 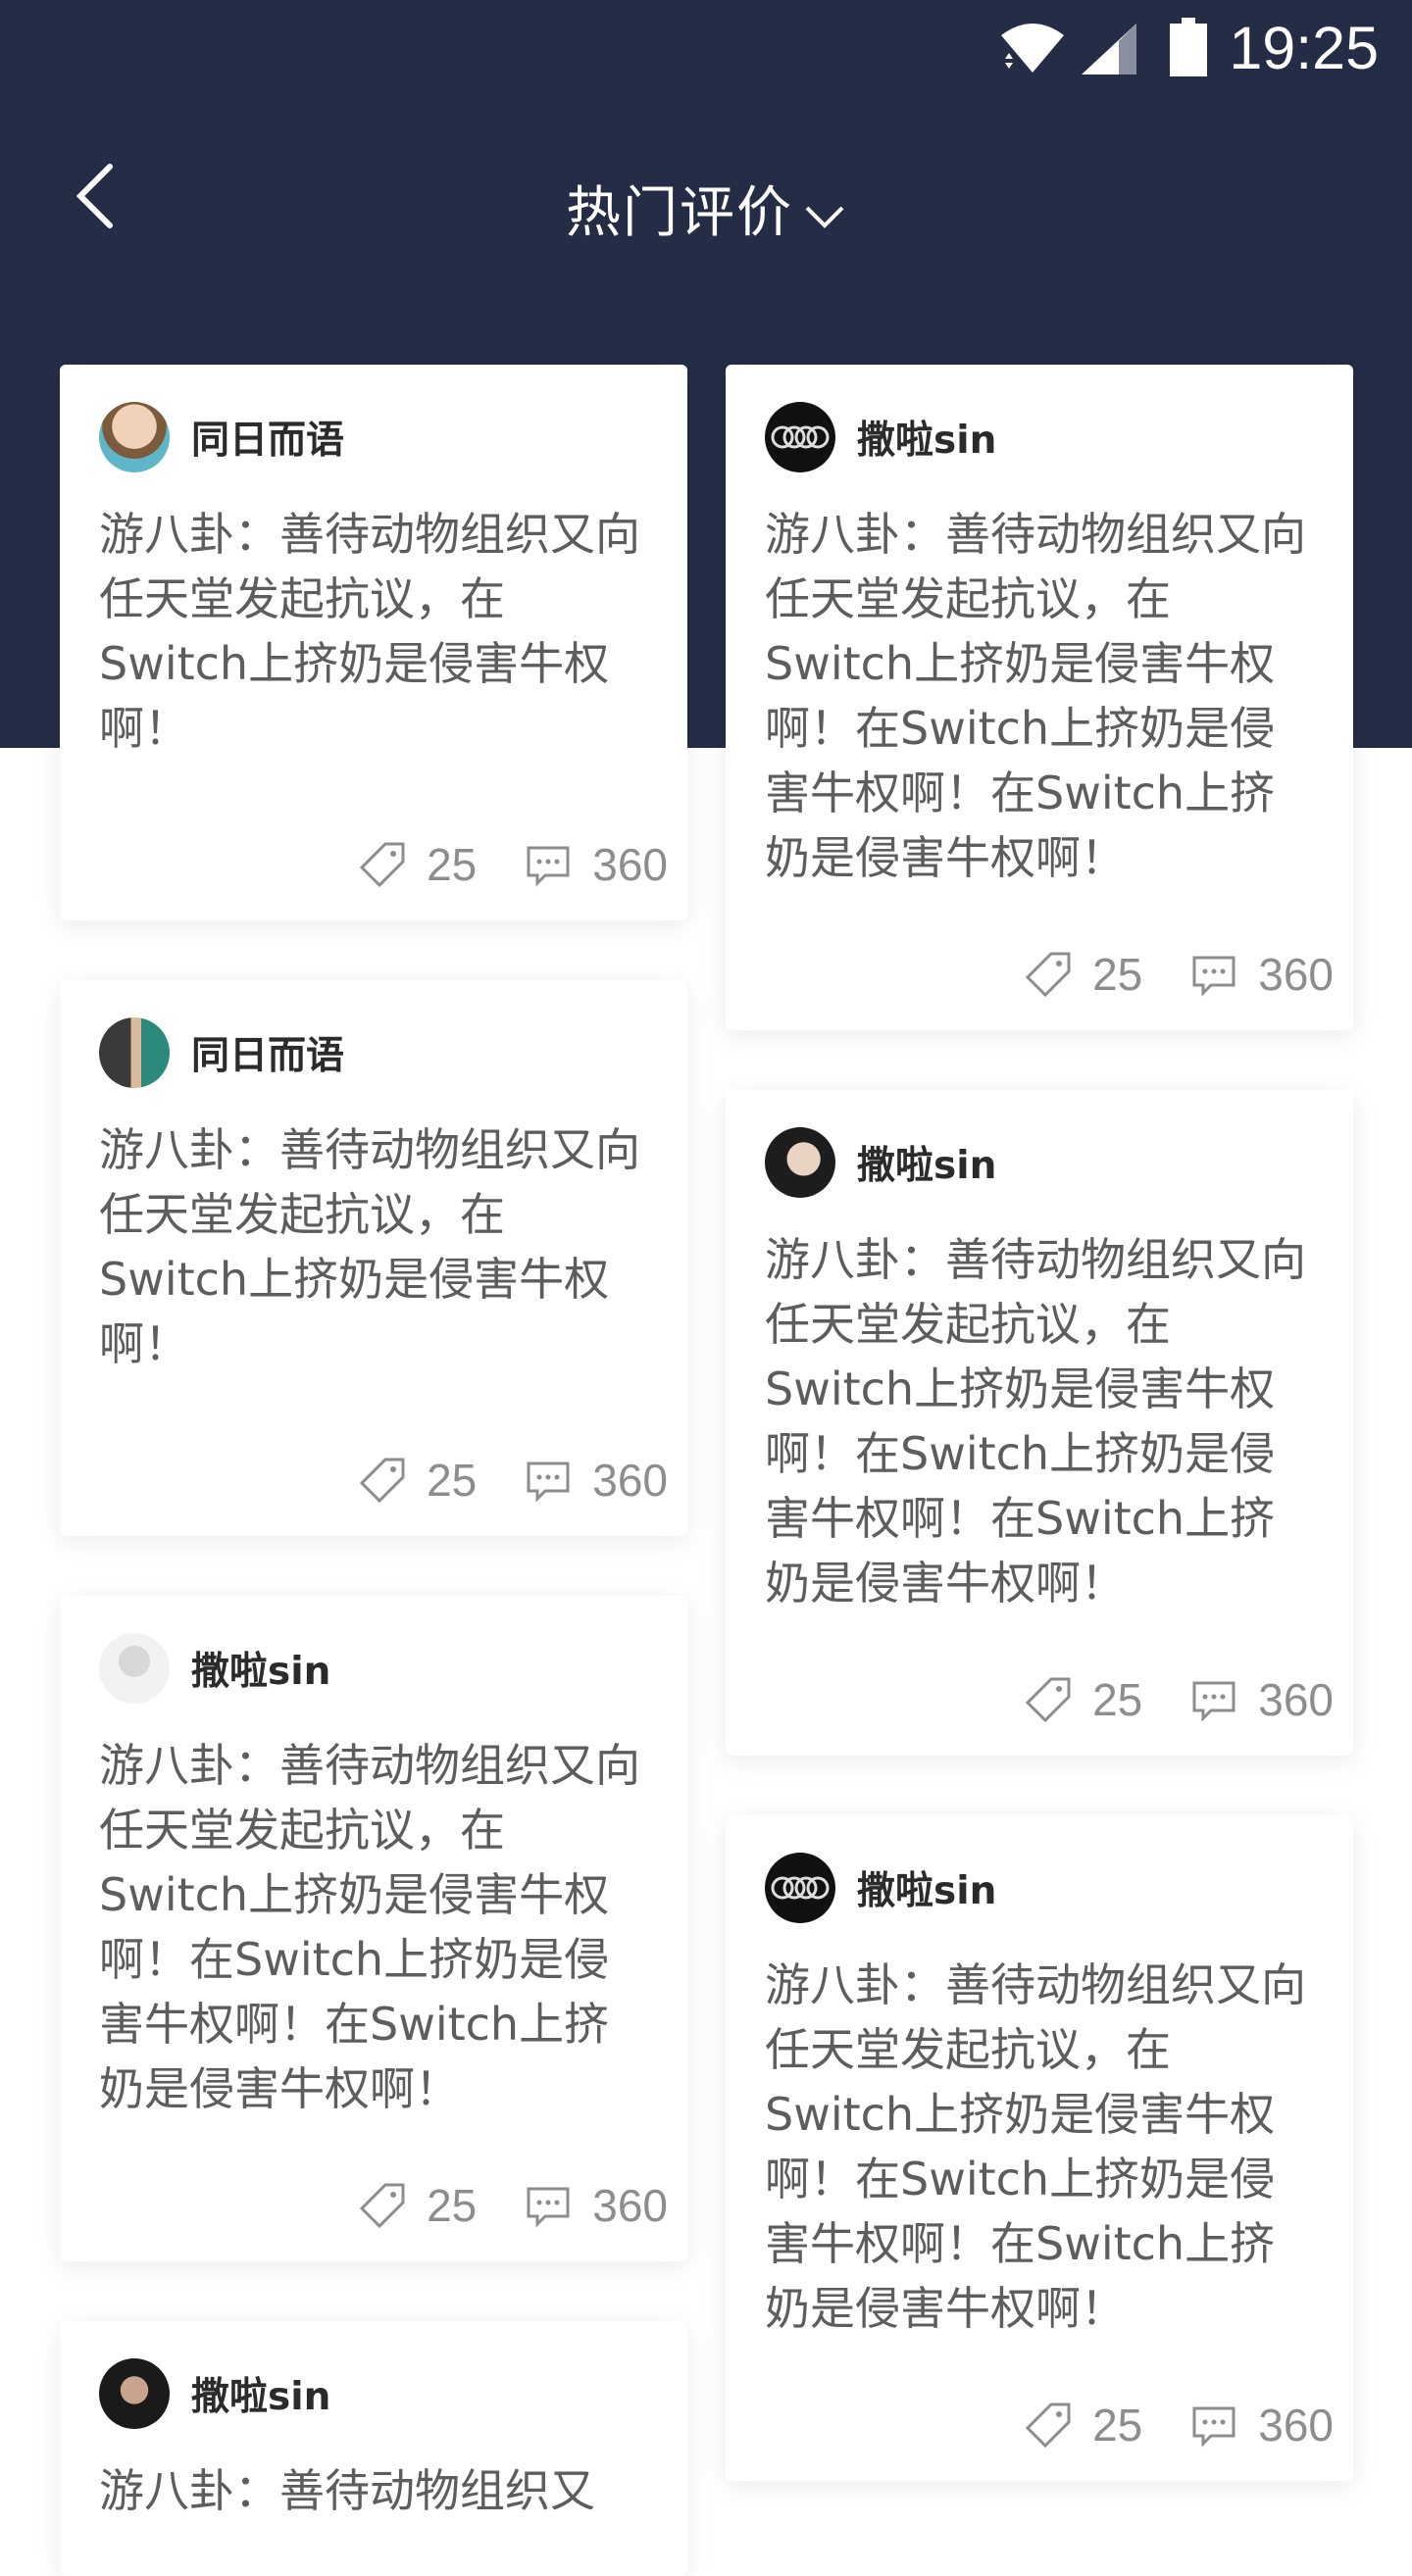 I want to click on navigation-bar: 热门评价, so click(x=706, y=201).